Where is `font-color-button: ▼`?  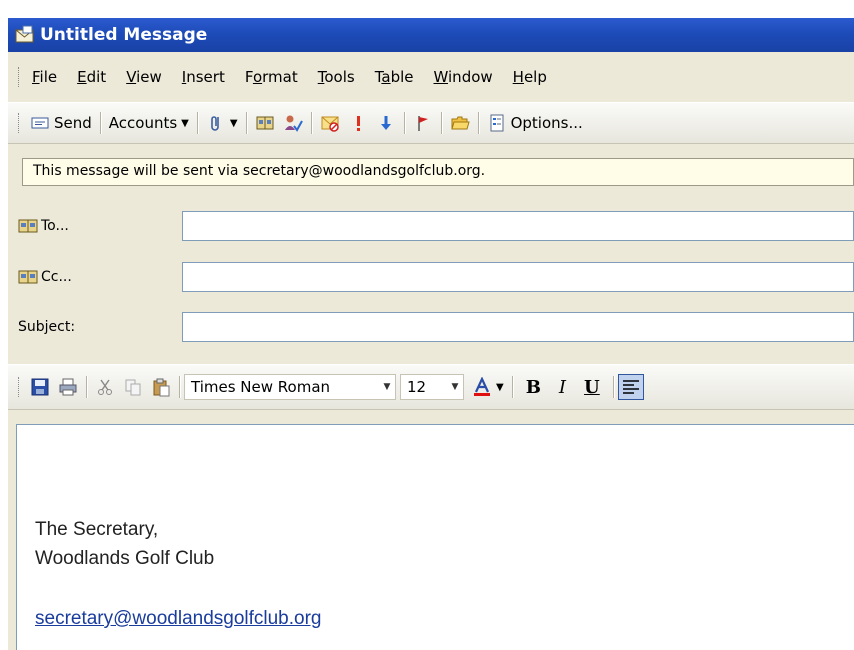
font-color-button: ▼ is located at coordinates (488, 387).